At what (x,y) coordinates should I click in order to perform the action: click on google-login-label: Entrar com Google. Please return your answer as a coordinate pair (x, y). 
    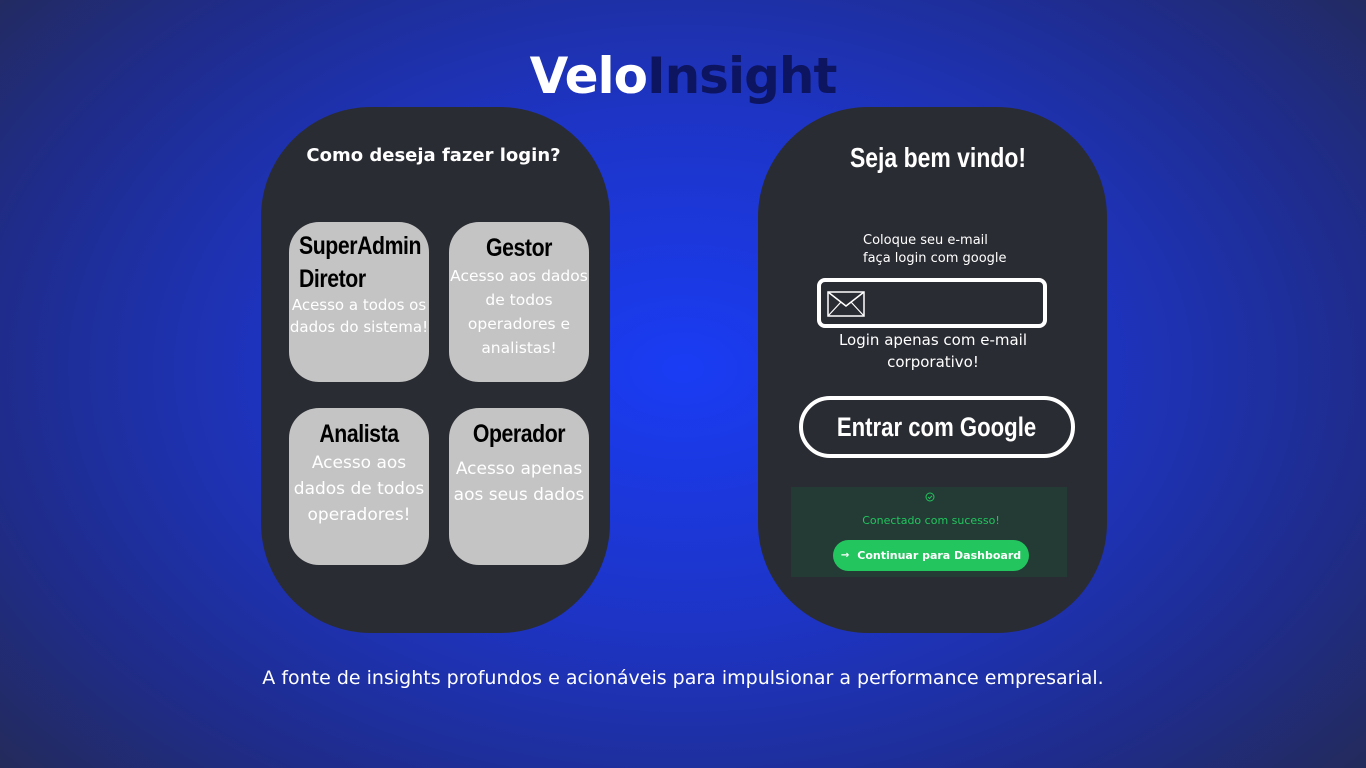
    Looking at the image, I should click on (937, 426).